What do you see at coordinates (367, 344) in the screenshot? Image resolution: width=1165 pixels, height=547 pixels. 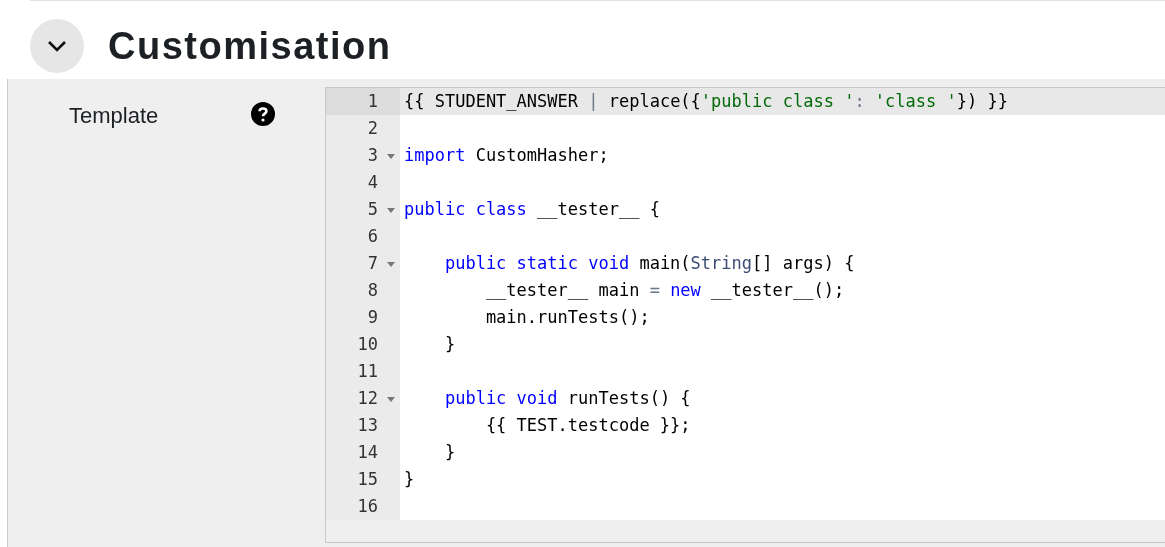 I see `line-number: 10` at bounding box center [367, 344].